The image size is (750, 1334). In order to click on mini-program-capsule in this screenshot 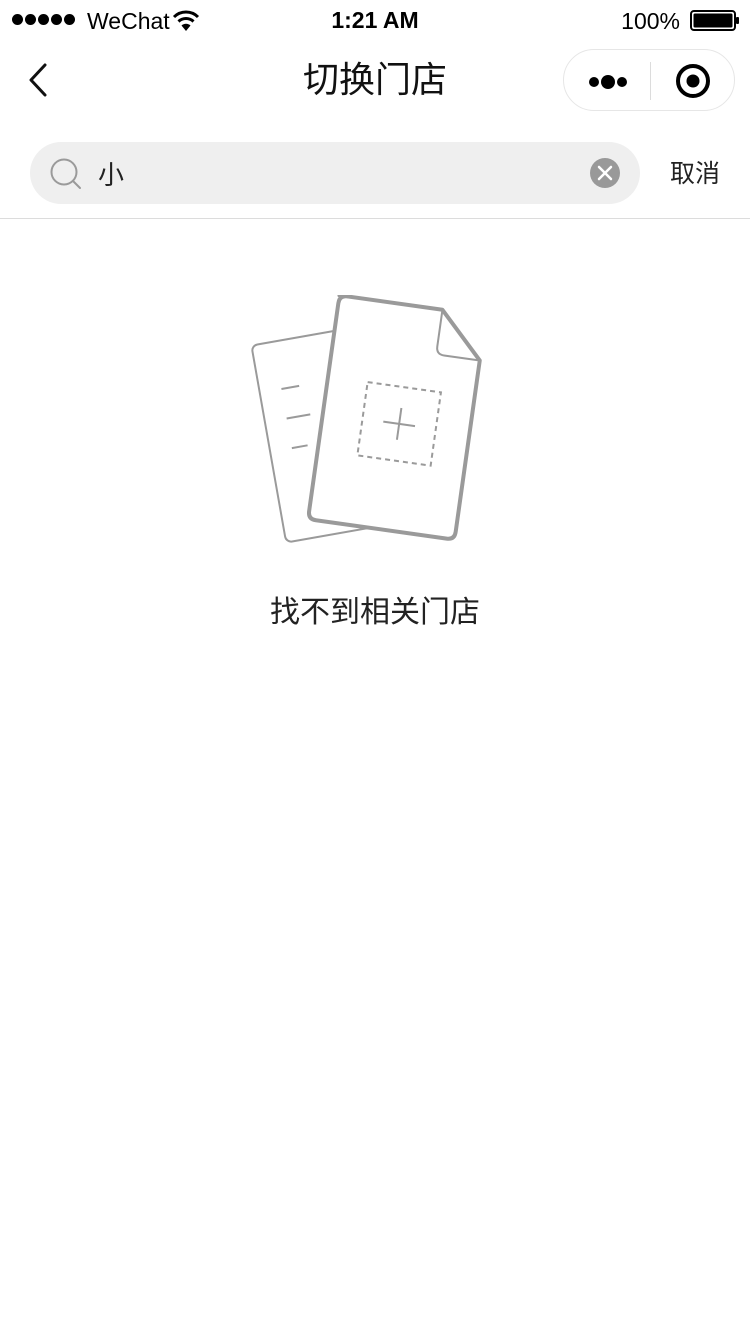, I will do `click(649, 80)`.